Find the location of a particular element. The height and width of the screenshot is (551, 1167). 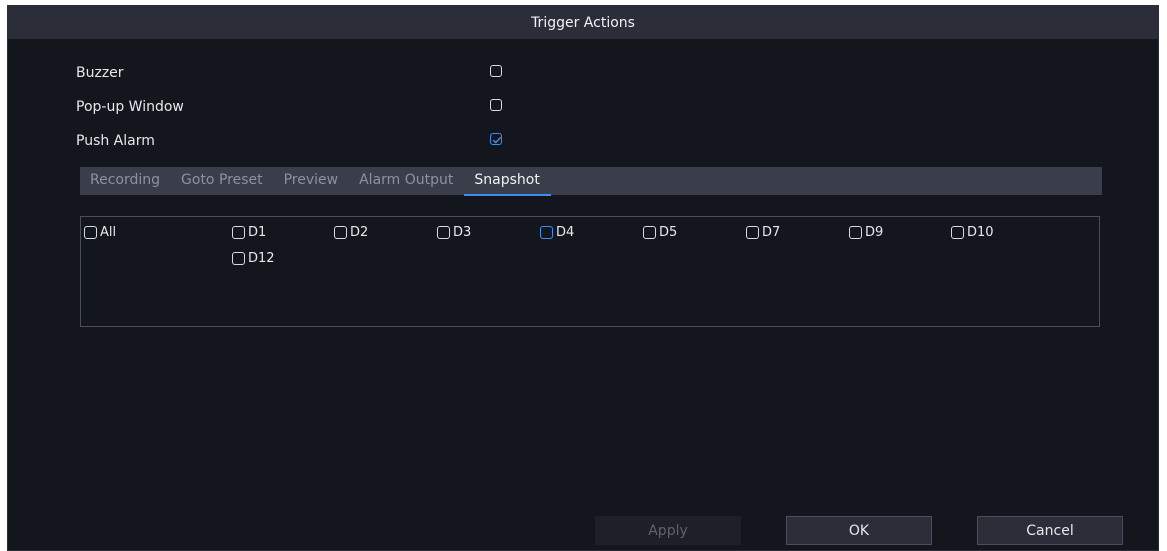

channel-d1-label: D1 is located at coordinates (257, 232).